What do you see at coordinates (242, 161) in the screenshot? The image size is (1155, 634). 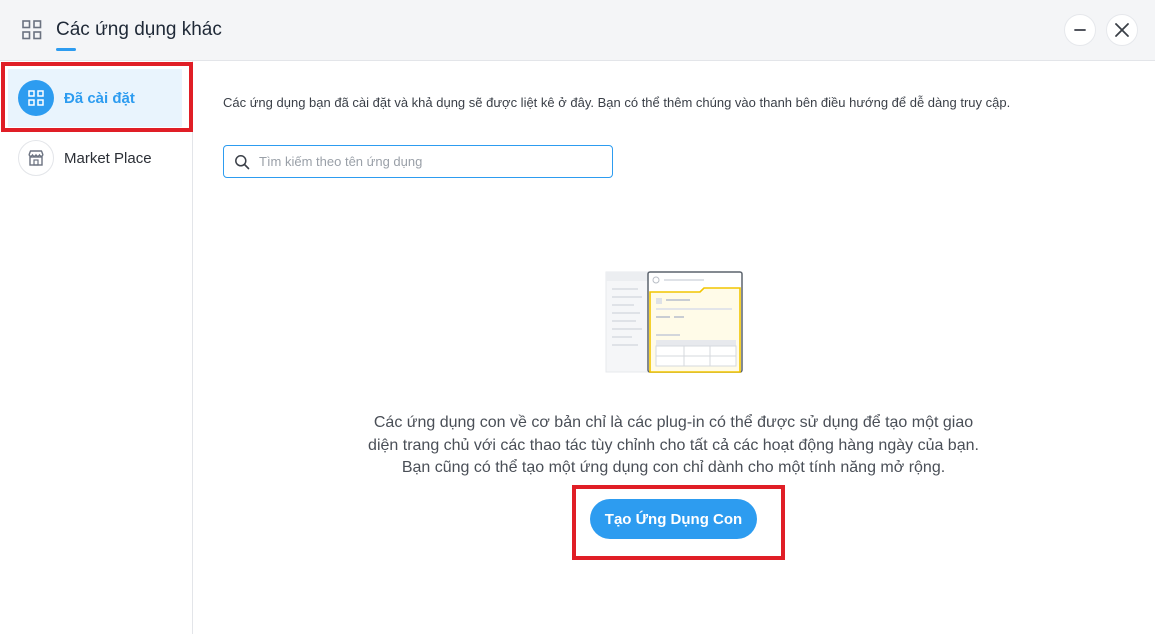 I see `search-icon` at bounding box center [242, 161].